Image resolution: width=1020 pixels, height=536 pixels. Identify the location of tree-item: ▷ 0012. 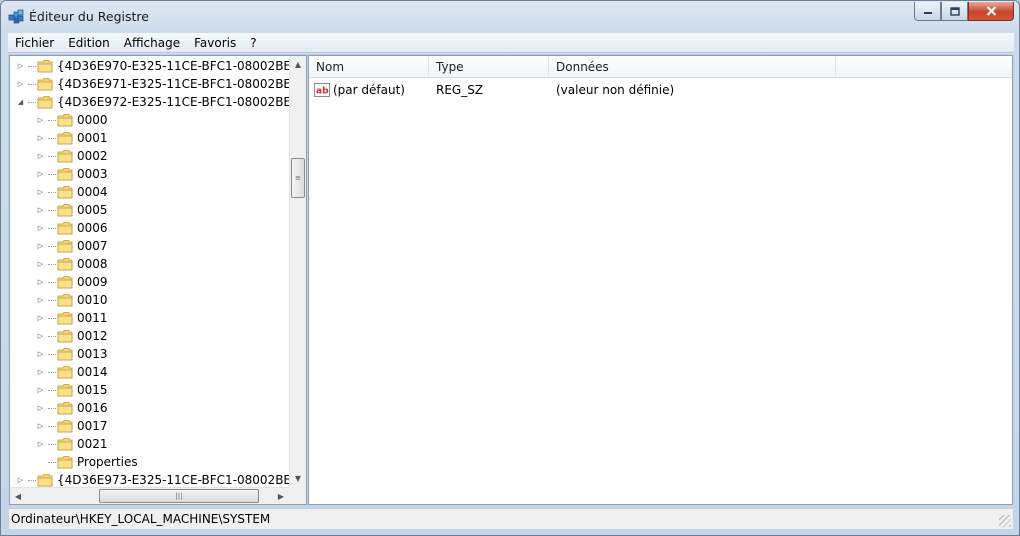
(72, 336).